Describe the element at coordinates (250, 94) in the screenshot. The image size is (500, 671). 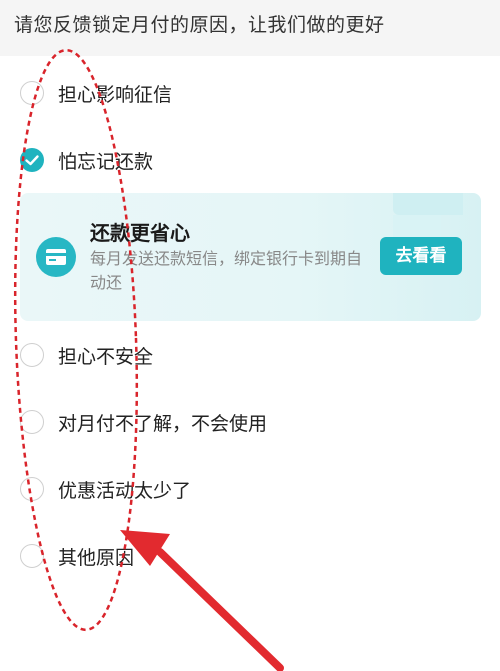
I see `option-credit-worry: 担心影响征信` at that location.